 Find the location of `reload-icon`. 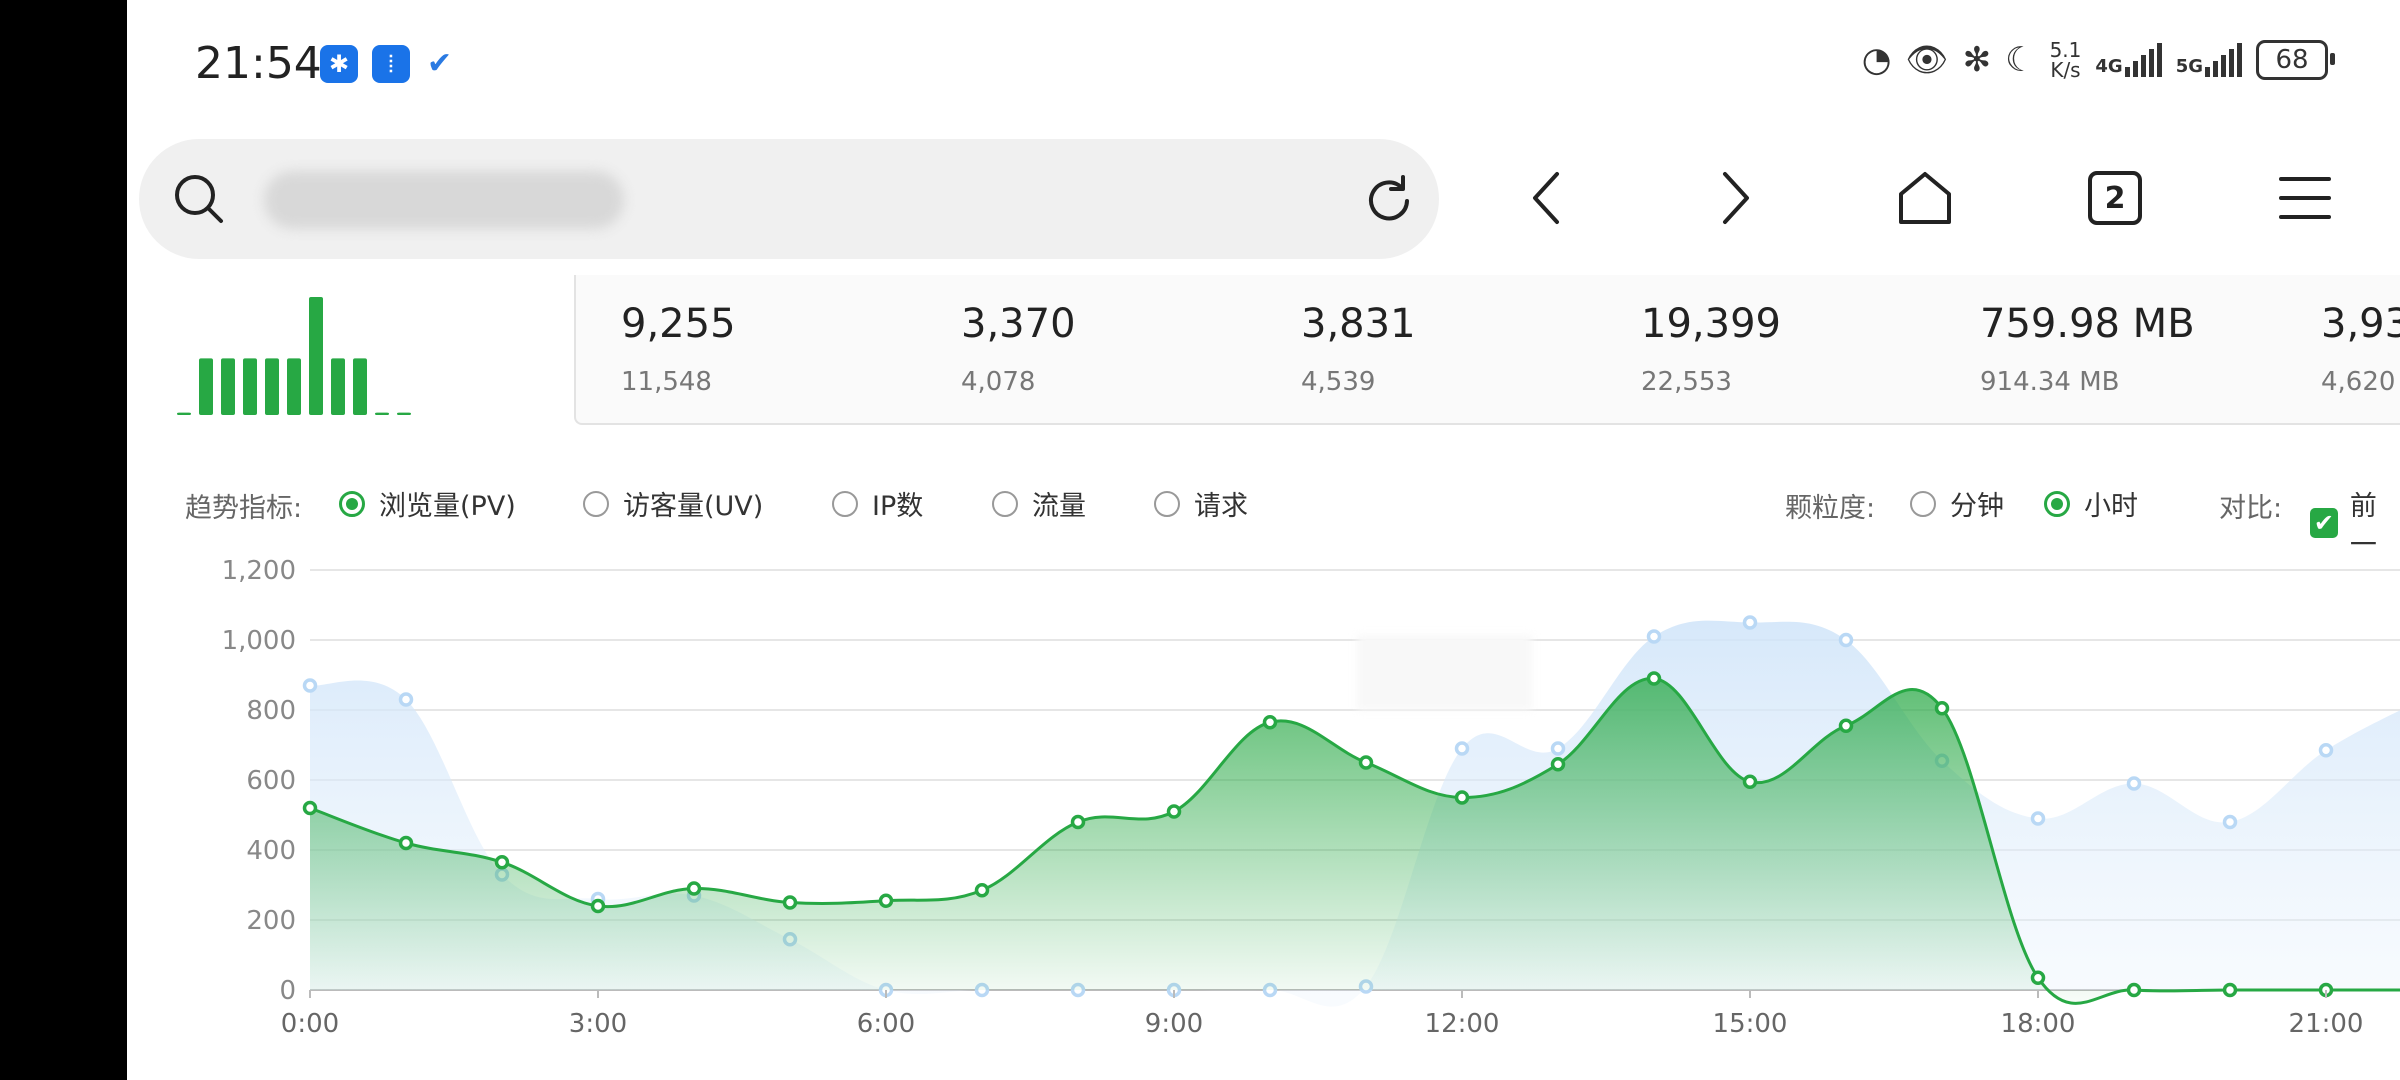

reload-icon is located at coordinates (1389, 201).